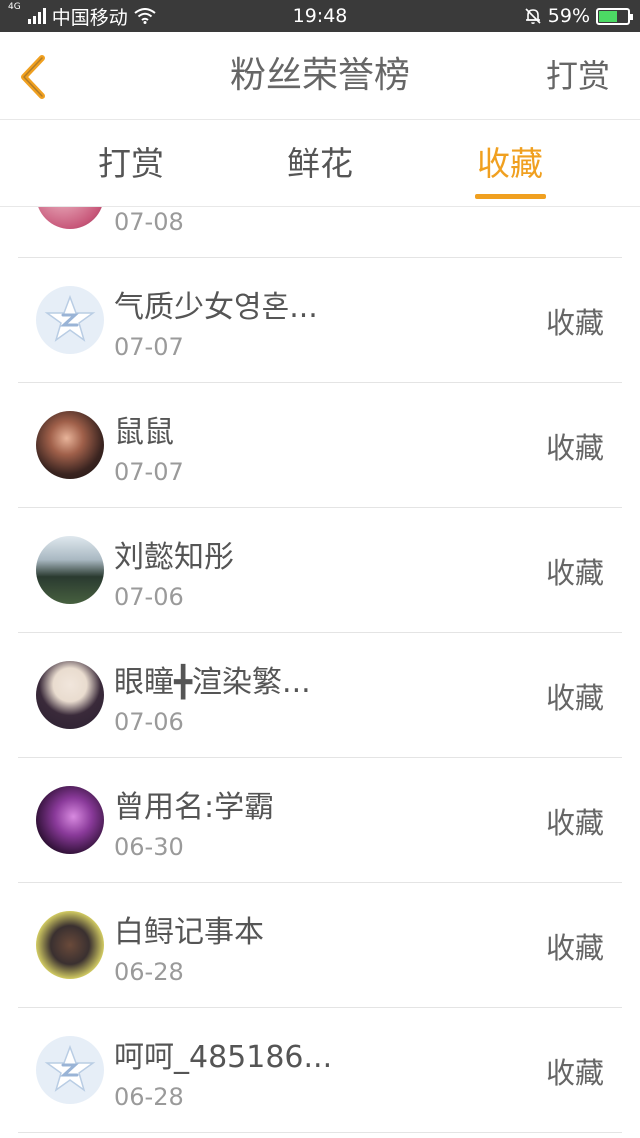 This screenshot has height=1138, width=640. What do you see at coordinates (194, 807) in the screenshot?
I see `fan-name: 曾用名:学霸` at bounding box center [194, 807].